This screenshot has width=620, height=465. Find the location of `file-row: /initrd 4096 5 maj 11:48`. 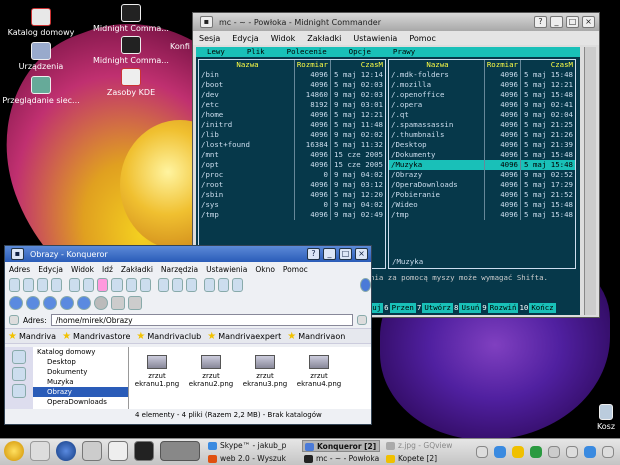

file-row: /initrd 4096 5 maj 11:48 is located at coordinates (292, 125).